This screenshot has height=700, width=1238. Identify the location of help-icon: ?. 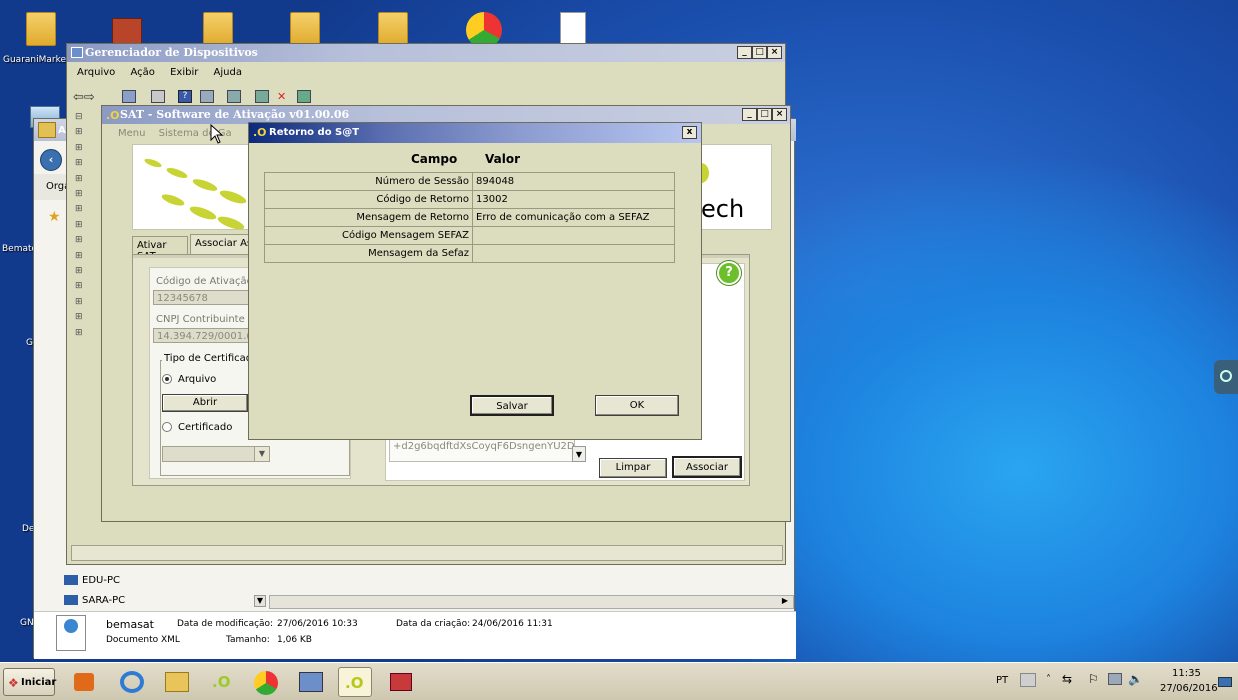
(729, 273).